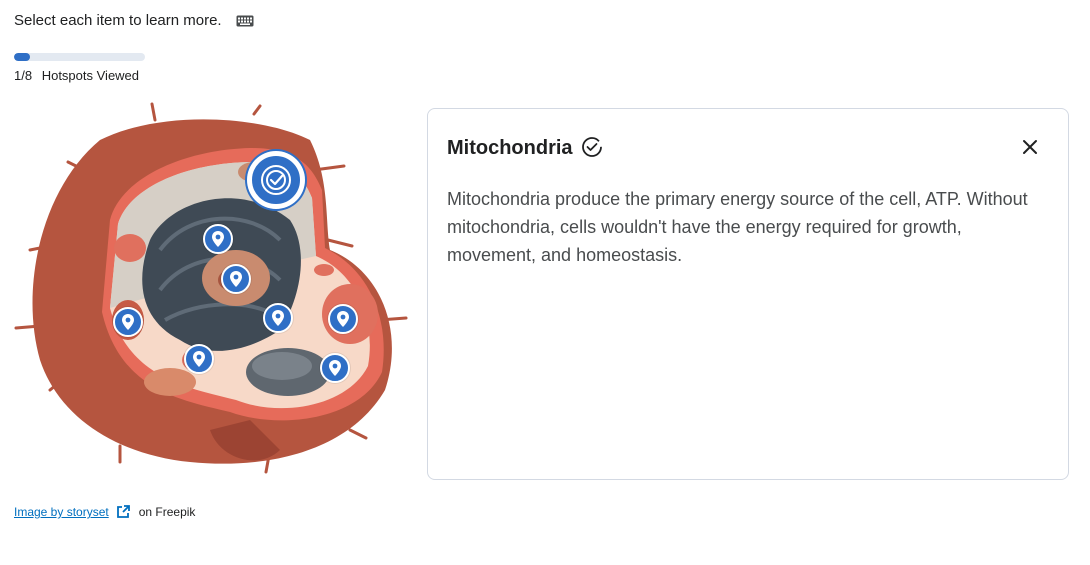 This screenshot has height=565, width=1090. I want to click on close-icon, so click(1030, 147).